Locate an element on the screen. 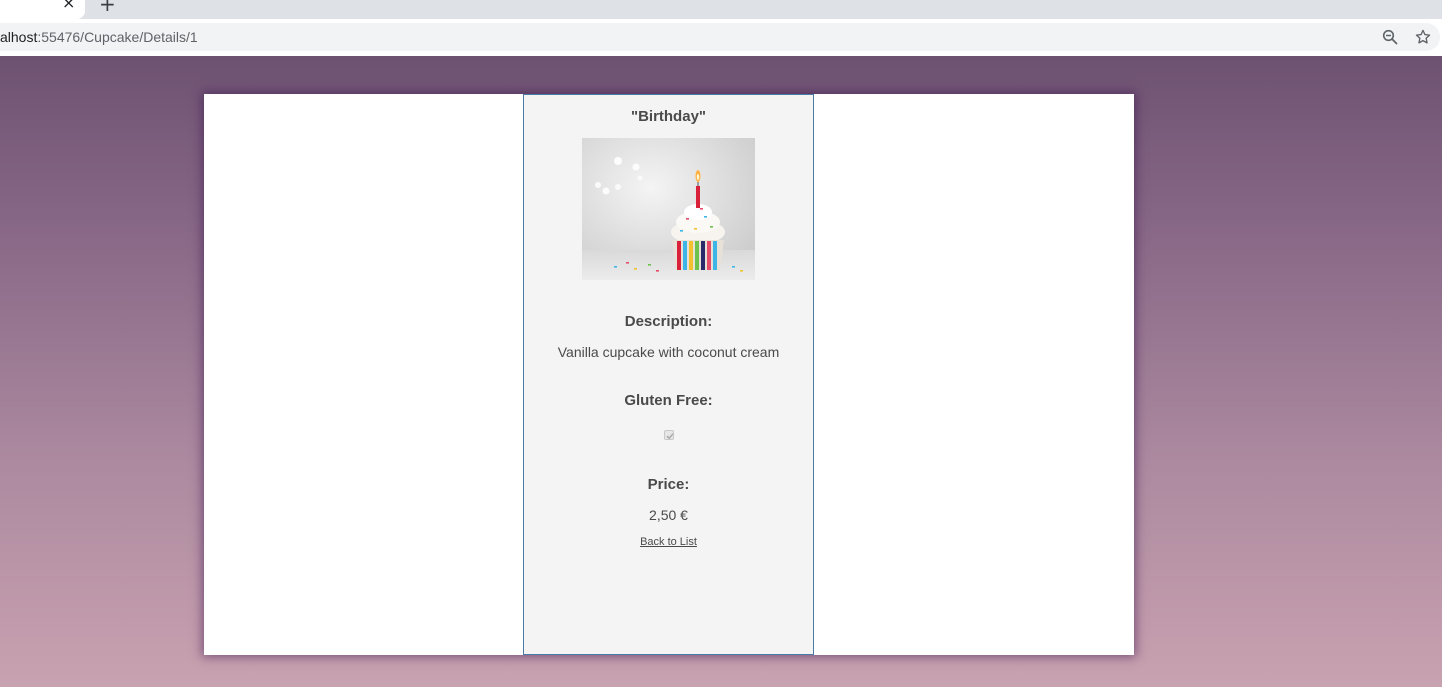  cupcake-image is located at coordinates (668, 209).